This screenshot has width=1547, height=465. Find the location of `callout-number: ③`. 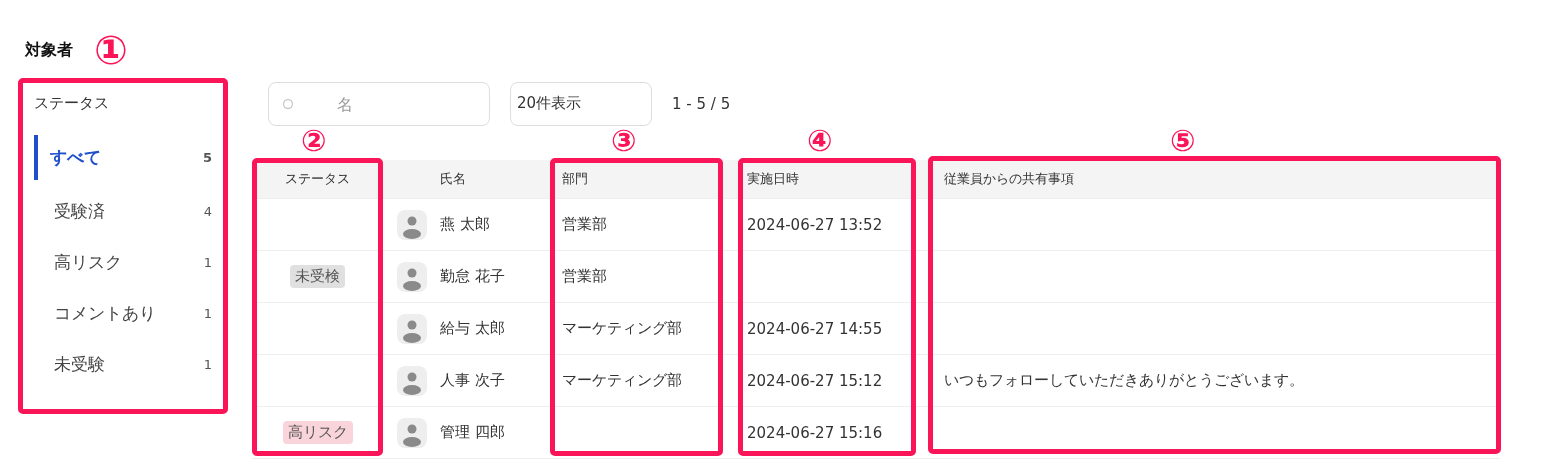

callout-number: ③ is located at coordinates (624, 141).